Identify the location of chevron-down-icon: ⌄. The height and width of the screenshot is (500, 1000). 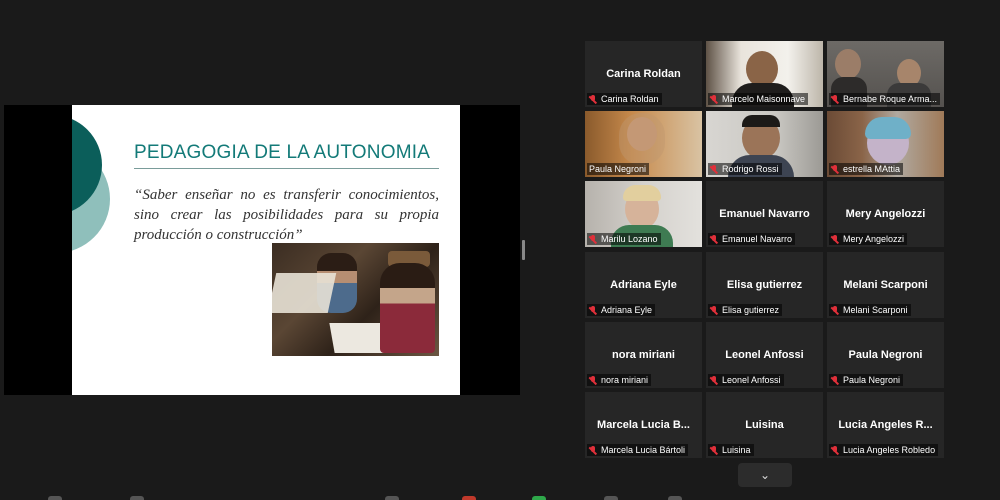
(765, 475).